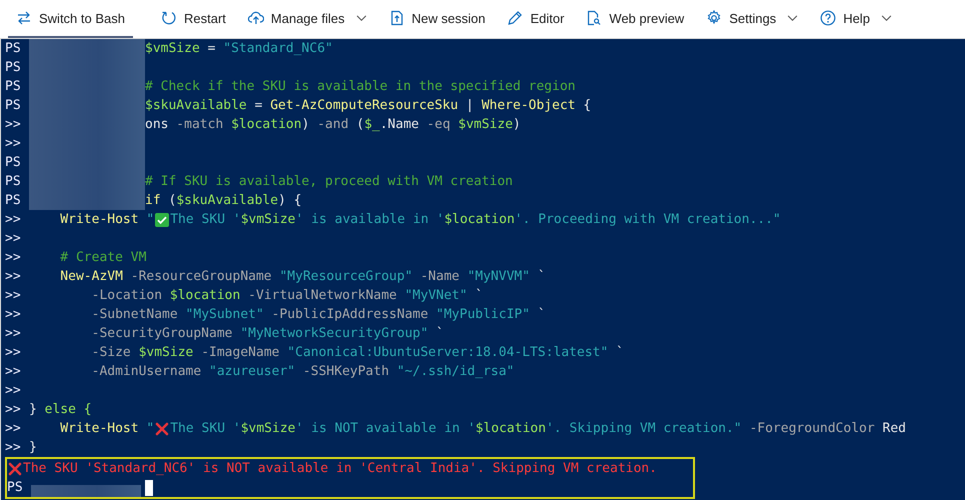  What do you see at coordinates (149, 488) in the screenshot?
I see `text-cursor` at bounding box center [149, 488].